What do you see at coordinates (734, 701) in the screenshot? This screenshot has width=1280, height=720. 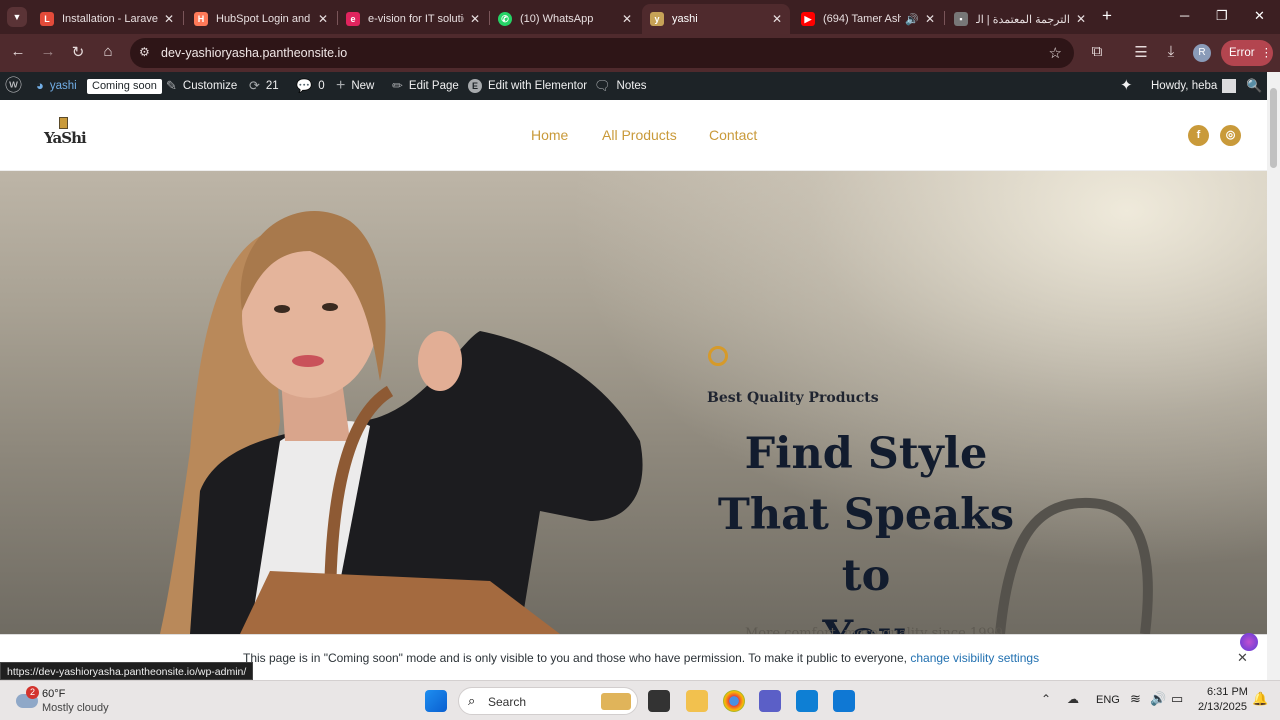 I see `chrome-icon` at bounding box center [734, 701].